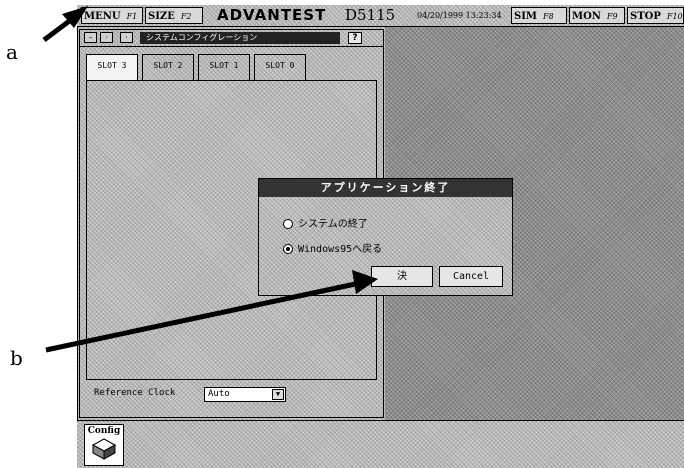  I want to click on annotation-arrow-b, so click(211, 311).